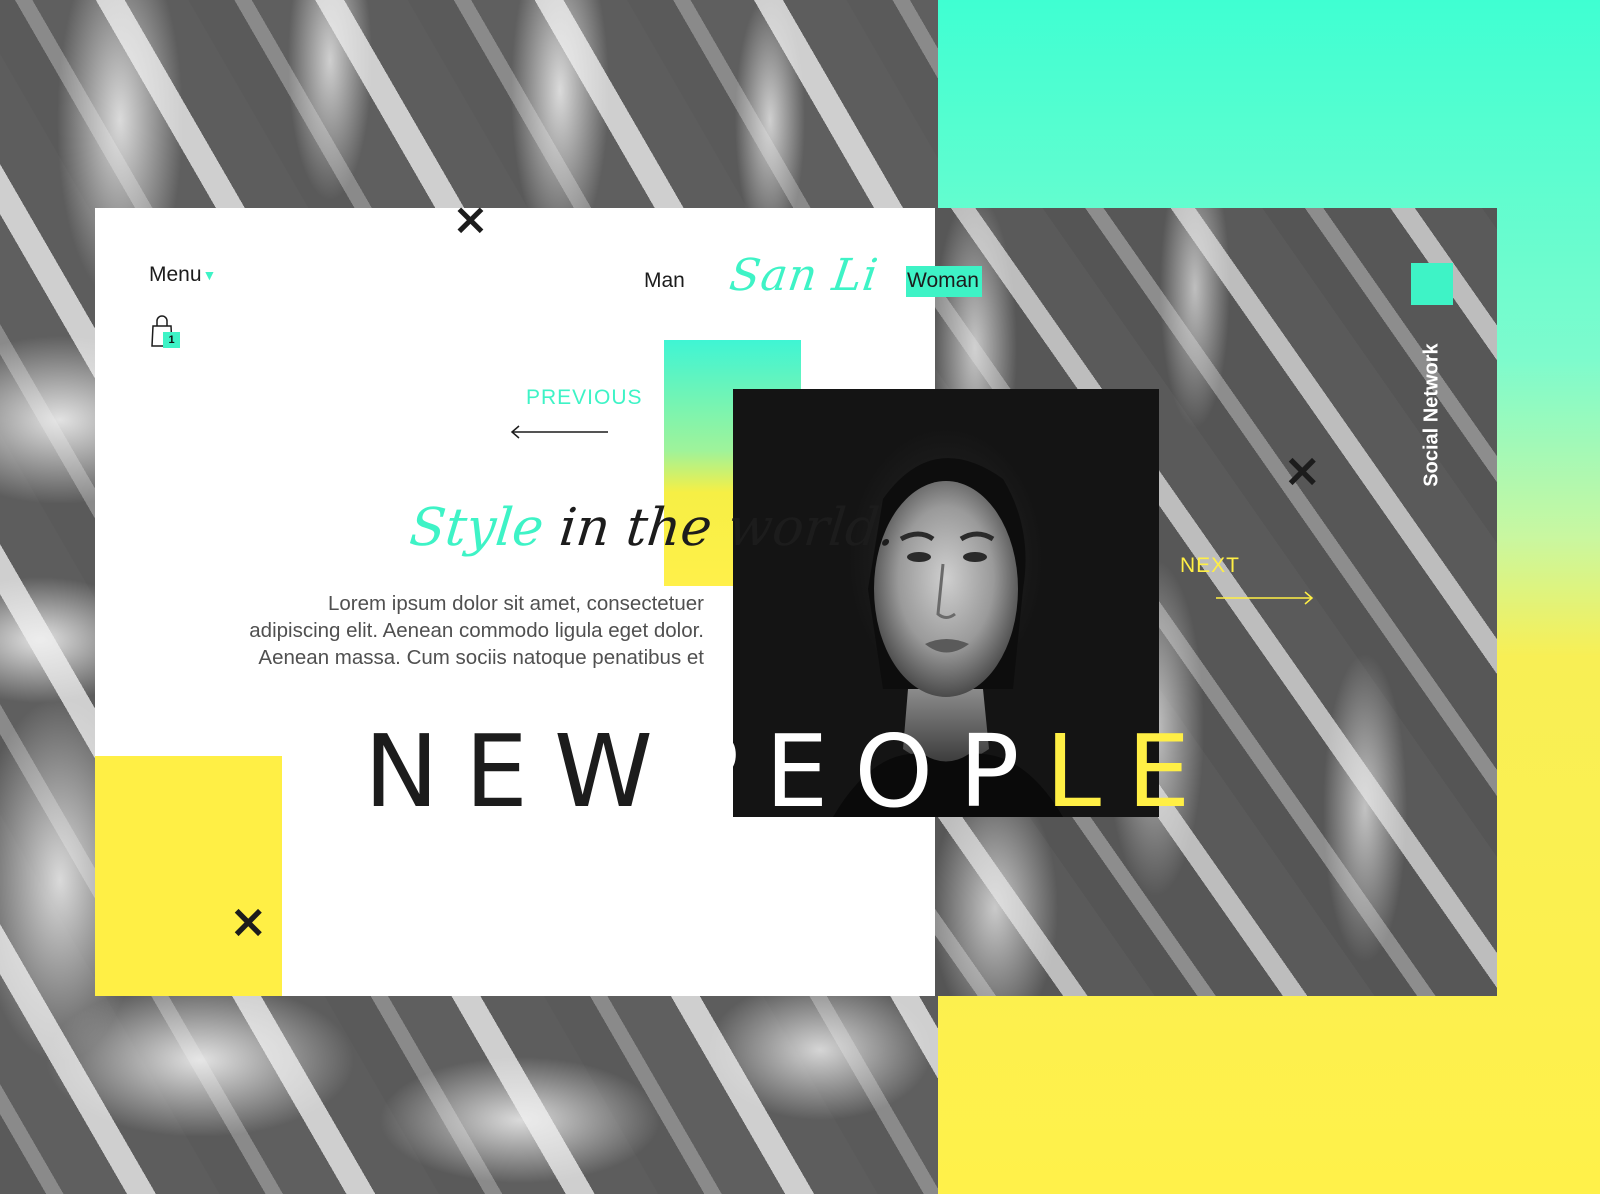 This screenshot has width=1600, height=1194. Describe the element at coordinates (584, 398) in the screenshot. I see `previous-link: PREVIOUS` at that location.